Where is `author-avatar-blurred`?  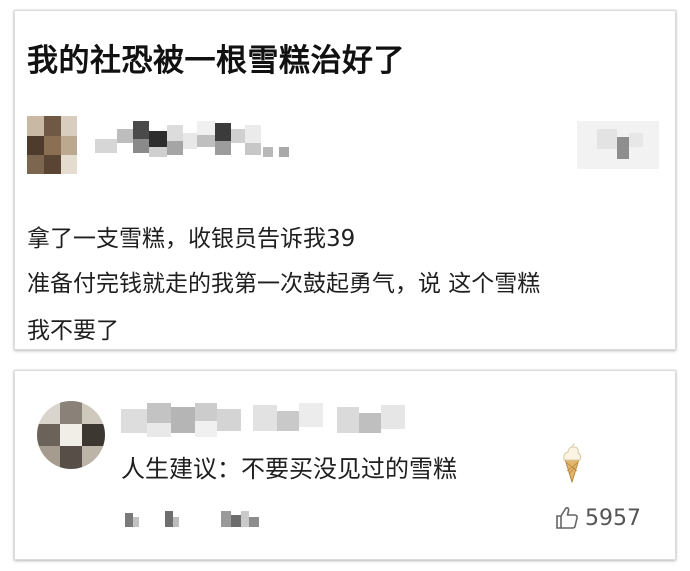 author-avatar-blurred is located at coordinates (52, 145).